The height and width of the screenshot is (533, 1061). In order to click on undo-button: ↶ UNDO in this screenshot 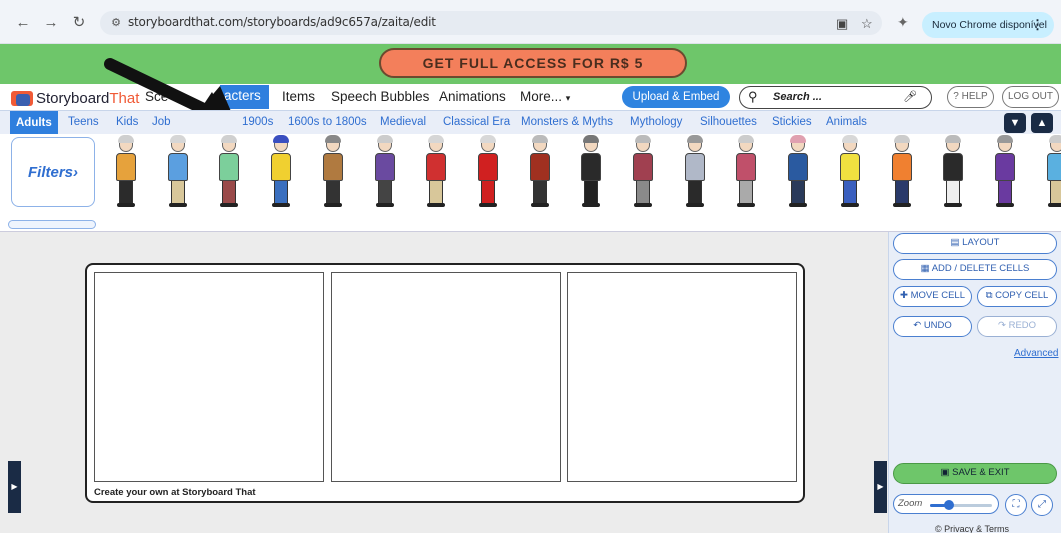, I will do `click(932, 326)`.